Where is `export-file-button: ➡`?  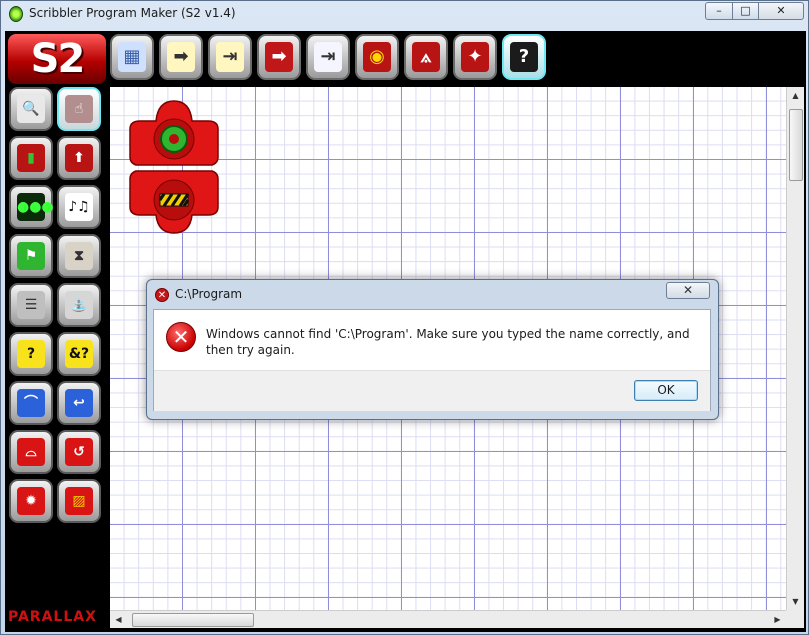
export-file-button: ➡ is located at coordinates (279, 57).